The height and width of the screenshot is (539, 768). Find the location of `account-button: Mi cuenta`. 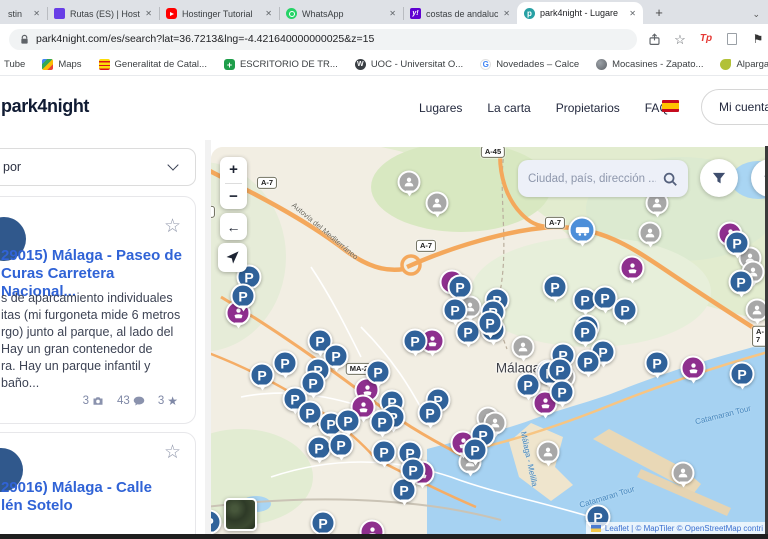

account-button: Mi cuenta is located at coordinates (734, 107).